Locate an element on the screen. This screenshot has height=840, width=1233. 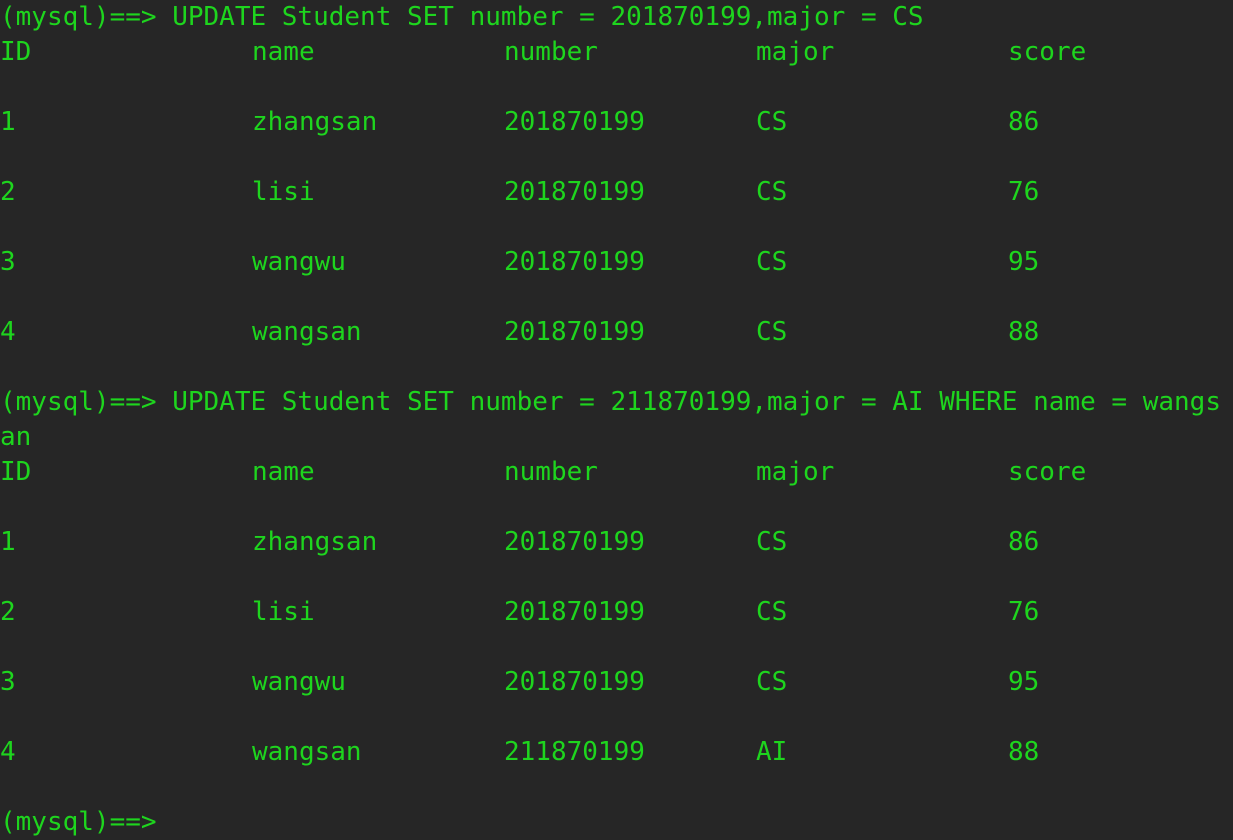
cell-major: AI is located at coordinates (772, 752).